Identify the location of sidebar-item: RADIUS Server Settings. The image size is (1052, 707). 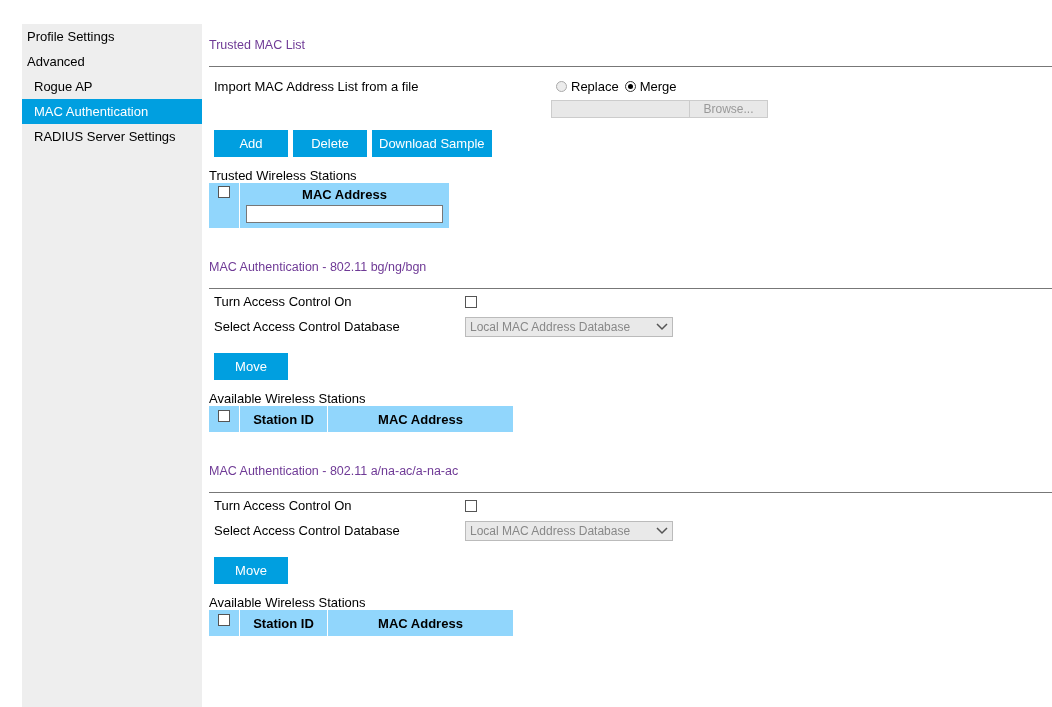
(112, 136).